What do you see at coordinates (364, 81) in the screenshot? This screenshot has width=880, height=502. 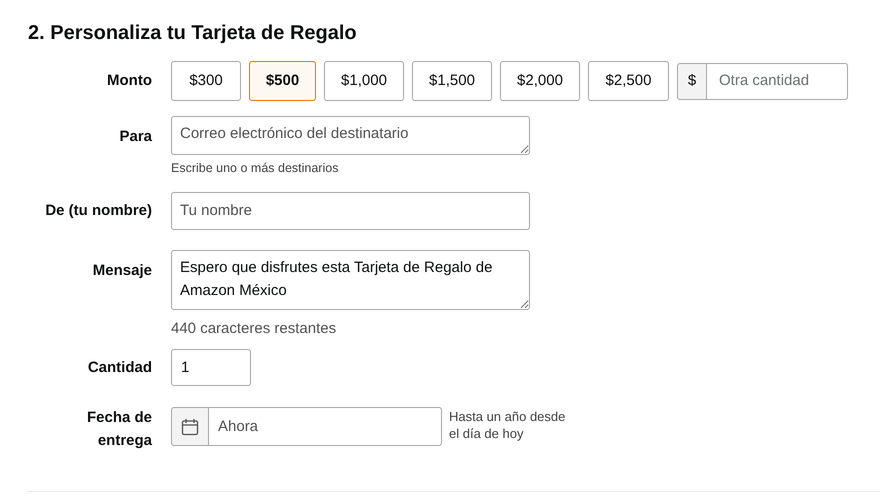 I see `amount-option: $1,000` at bounding box center [364, 81].